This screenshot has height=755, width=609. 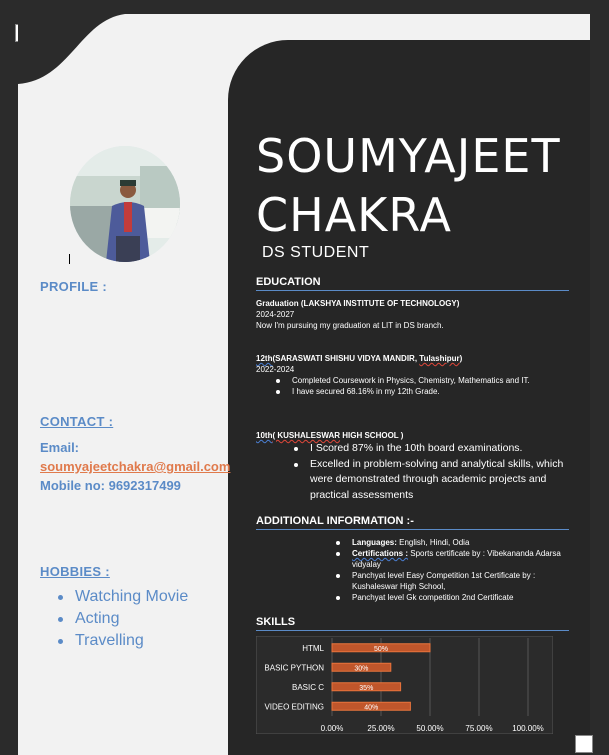 What do you see at coordinates (380, 728) in the screenshot?
I see `x-tick-label: 25.00%` at bounding box center [380, 728].